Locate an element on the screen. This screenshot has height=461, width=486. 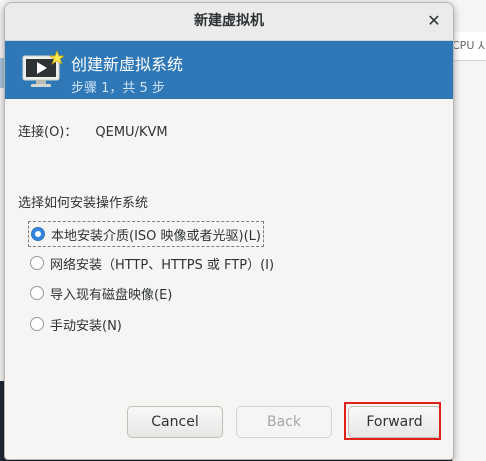
radio-label: 导入现有磁盘映像(E) is located at coordinates (111, 295).